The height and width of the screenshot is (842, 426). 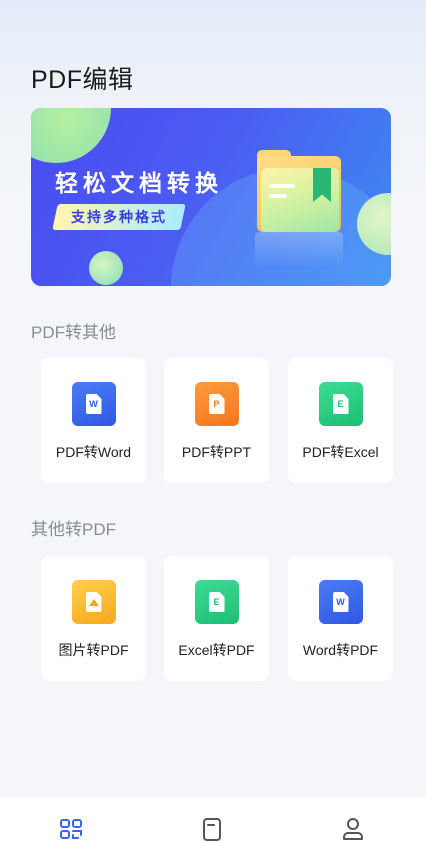 I want to click on section-title-other-to-pdf: 其他转PDF, so click(x=73, y=529).